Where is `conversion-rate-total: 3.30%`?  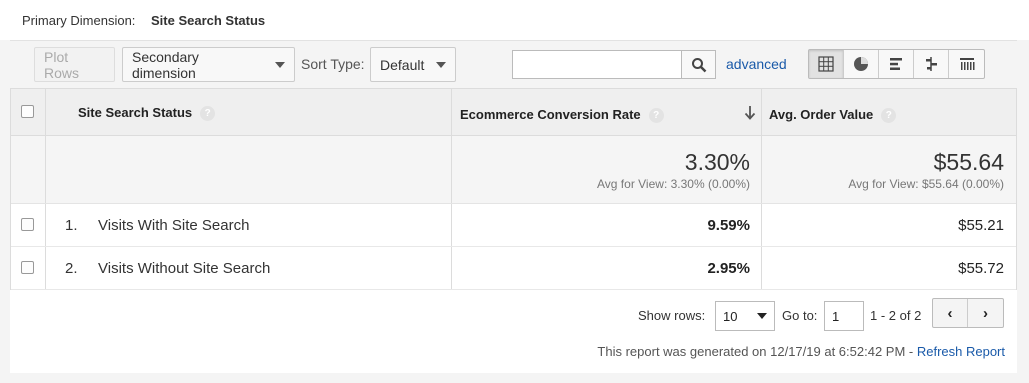
conversion-rate-total: 3.30% is located at coordinates (717, 162).